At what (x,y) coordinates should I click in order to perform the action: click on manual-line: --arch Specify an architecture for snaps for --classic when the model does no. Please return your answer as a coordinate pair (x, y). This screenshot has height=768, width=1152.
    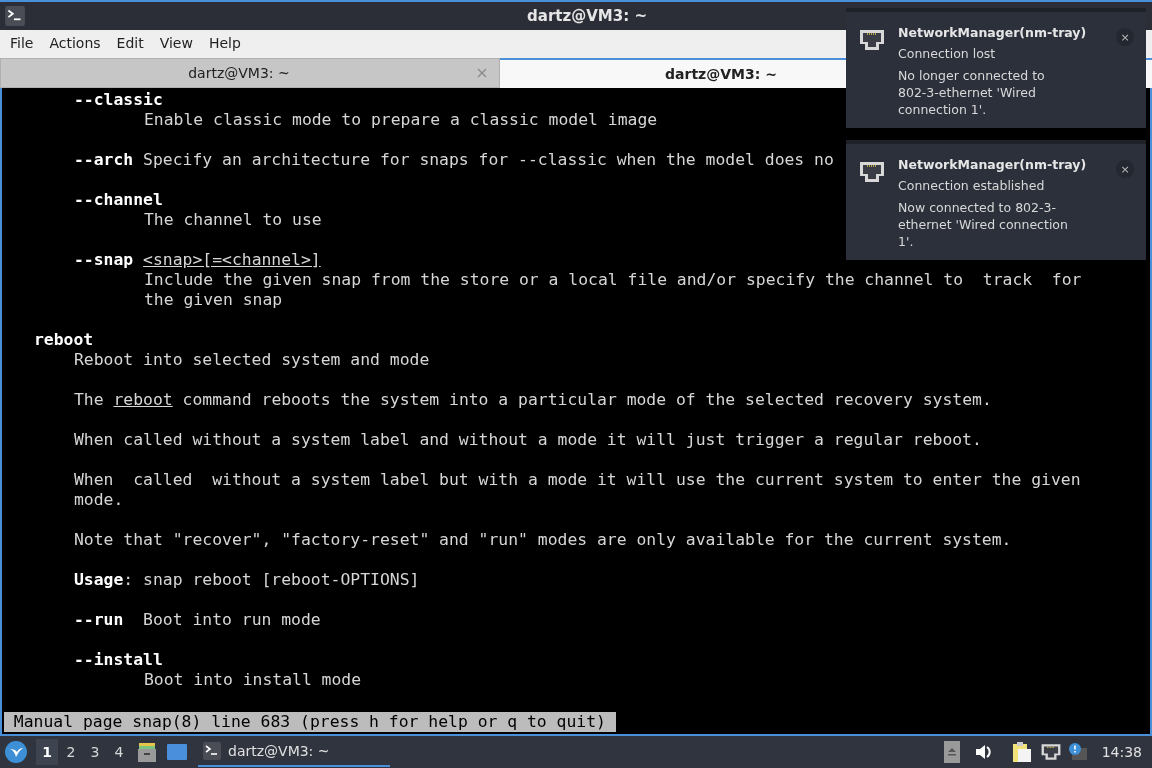
    Looking at the image, I should click on (454, 160).